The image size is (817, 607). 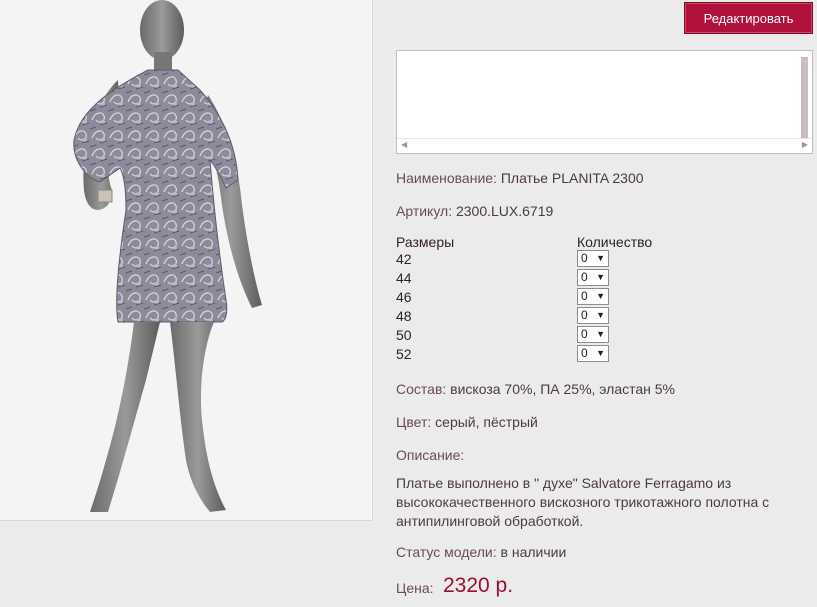 I want to click on color-label: Цвет:, so click(x=414, y=422).